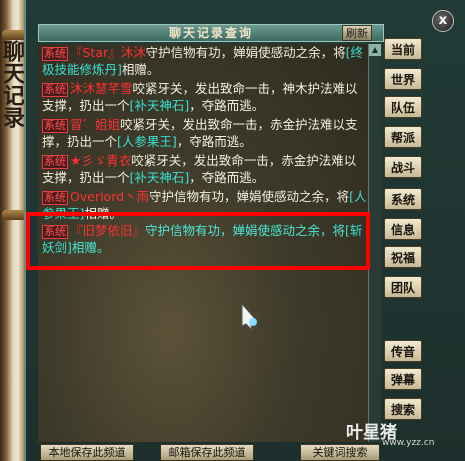  Describe the element at coordinates (443, 21) in the screenshot. I see `close-icon: x` at that location.